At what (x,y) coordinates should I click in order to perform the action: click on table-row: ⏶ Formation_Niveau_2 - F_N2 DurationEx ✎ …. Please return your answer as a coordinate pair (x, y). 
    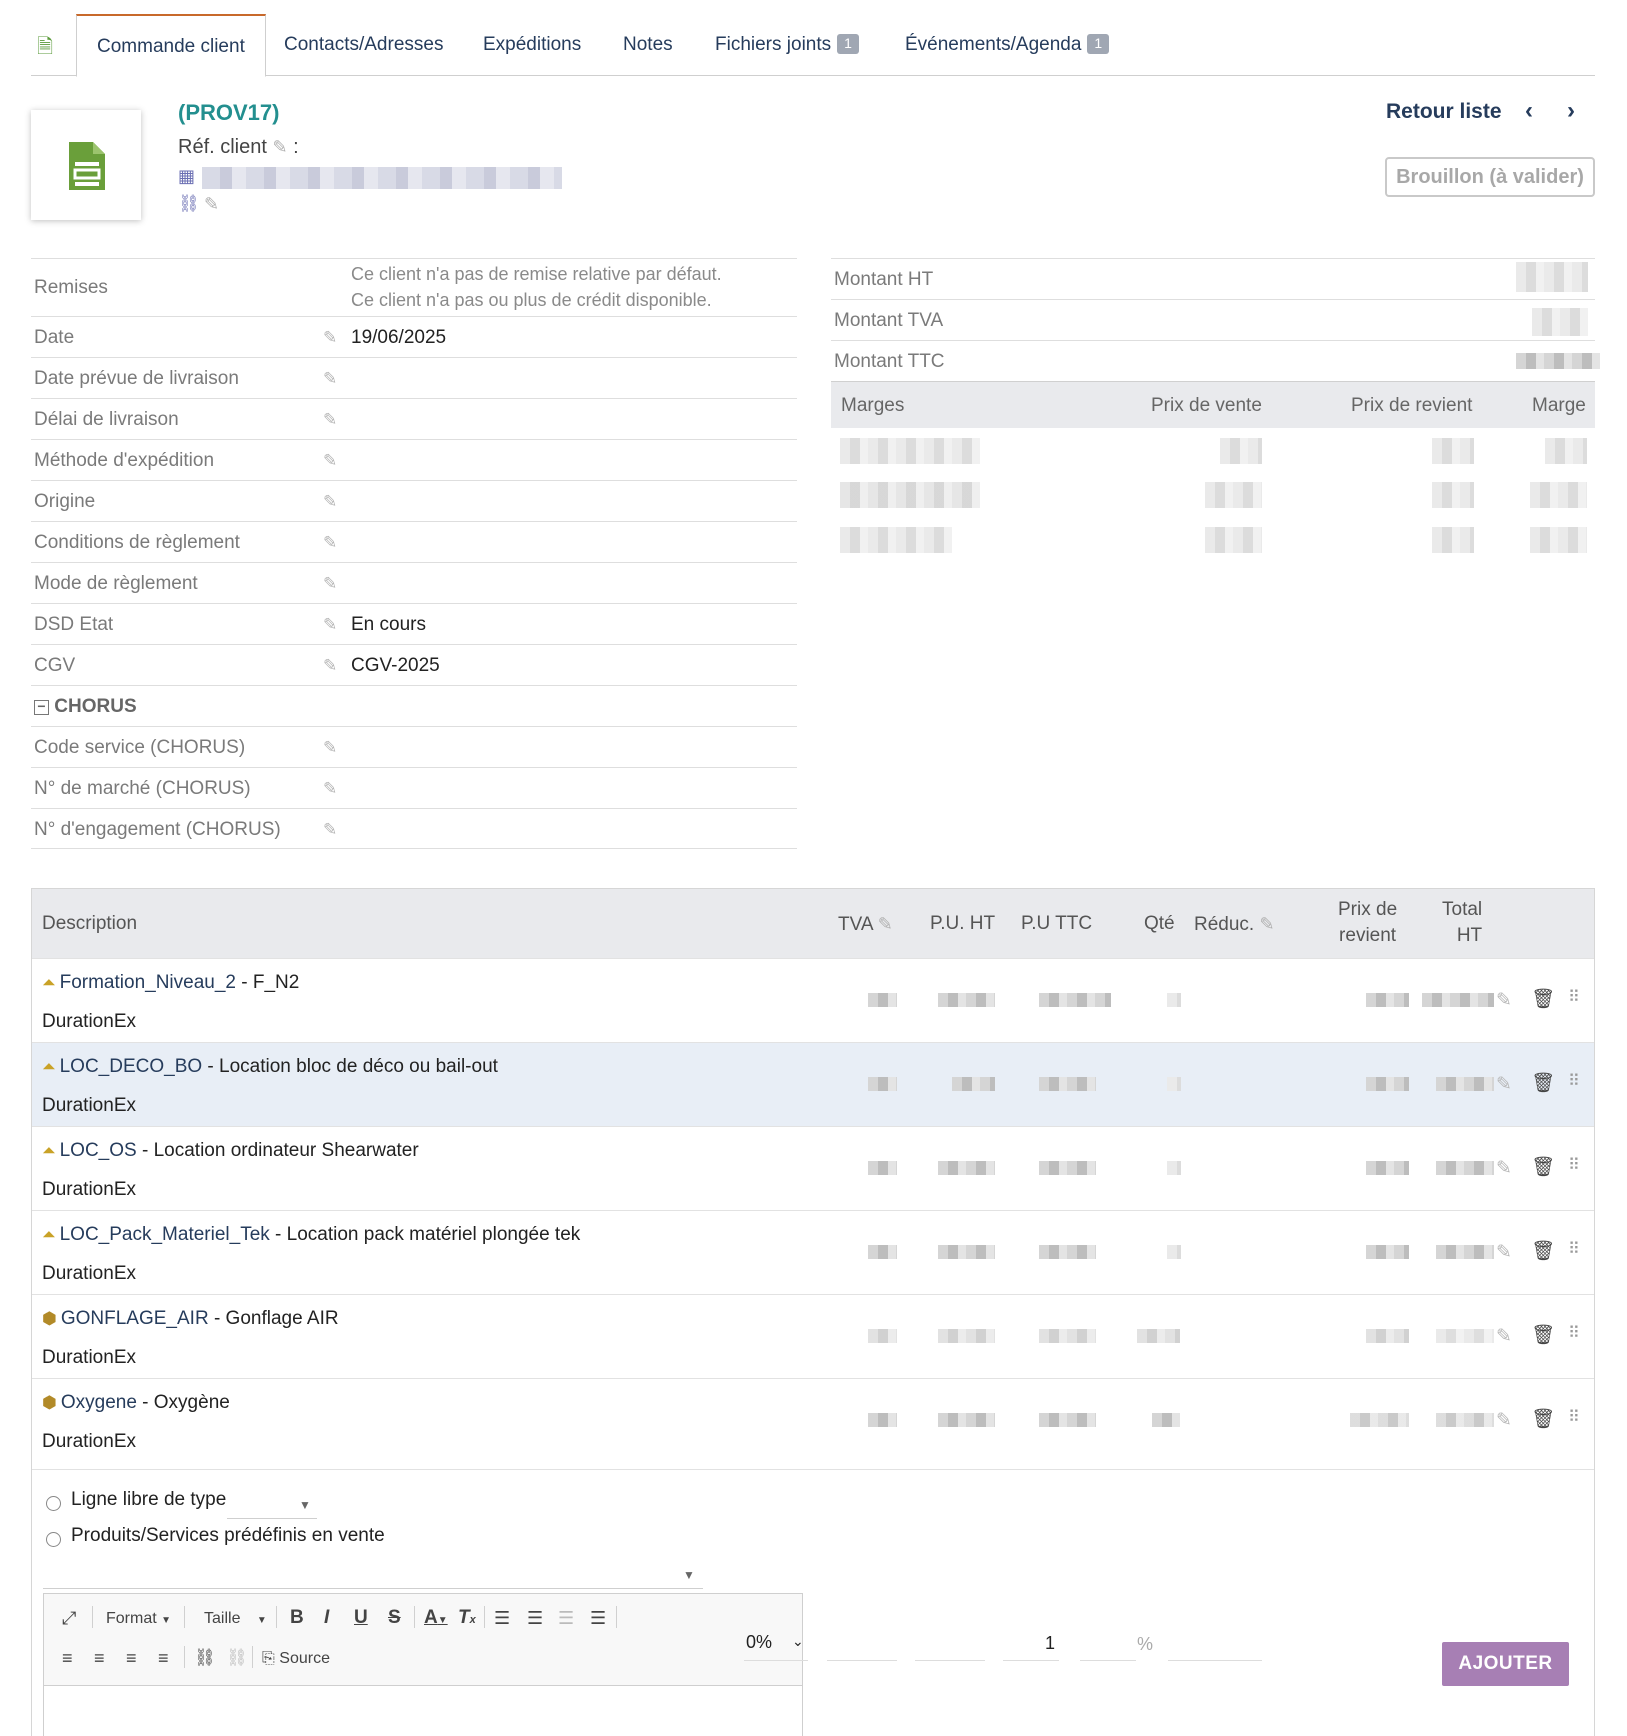
    Looking at the image, I should click on (813, 1000).